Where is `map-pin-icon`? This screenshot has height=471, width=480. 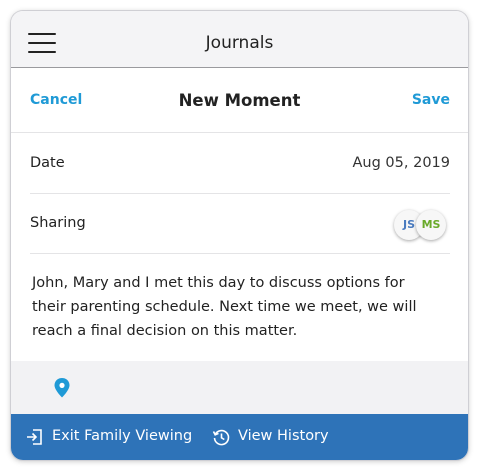 map-pin-icon is located at coordinates (62, 388).